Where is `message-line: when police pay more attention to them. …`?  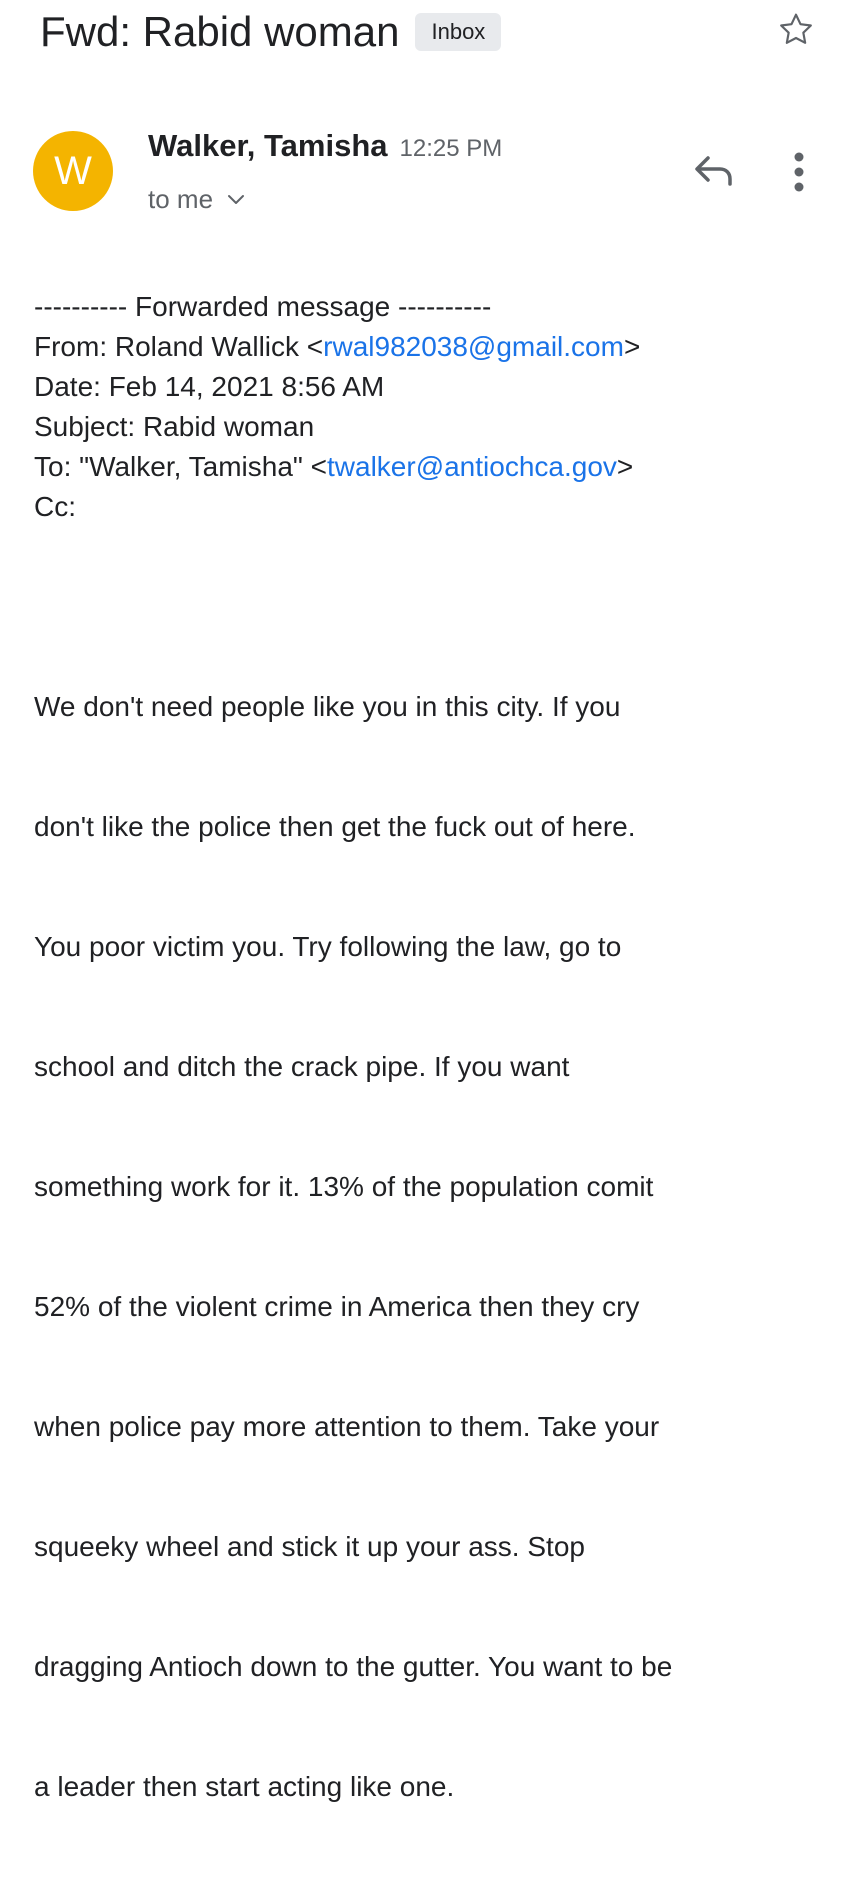
message-line: when police pay more attention to them. … is located at coordinates (347, 1426).